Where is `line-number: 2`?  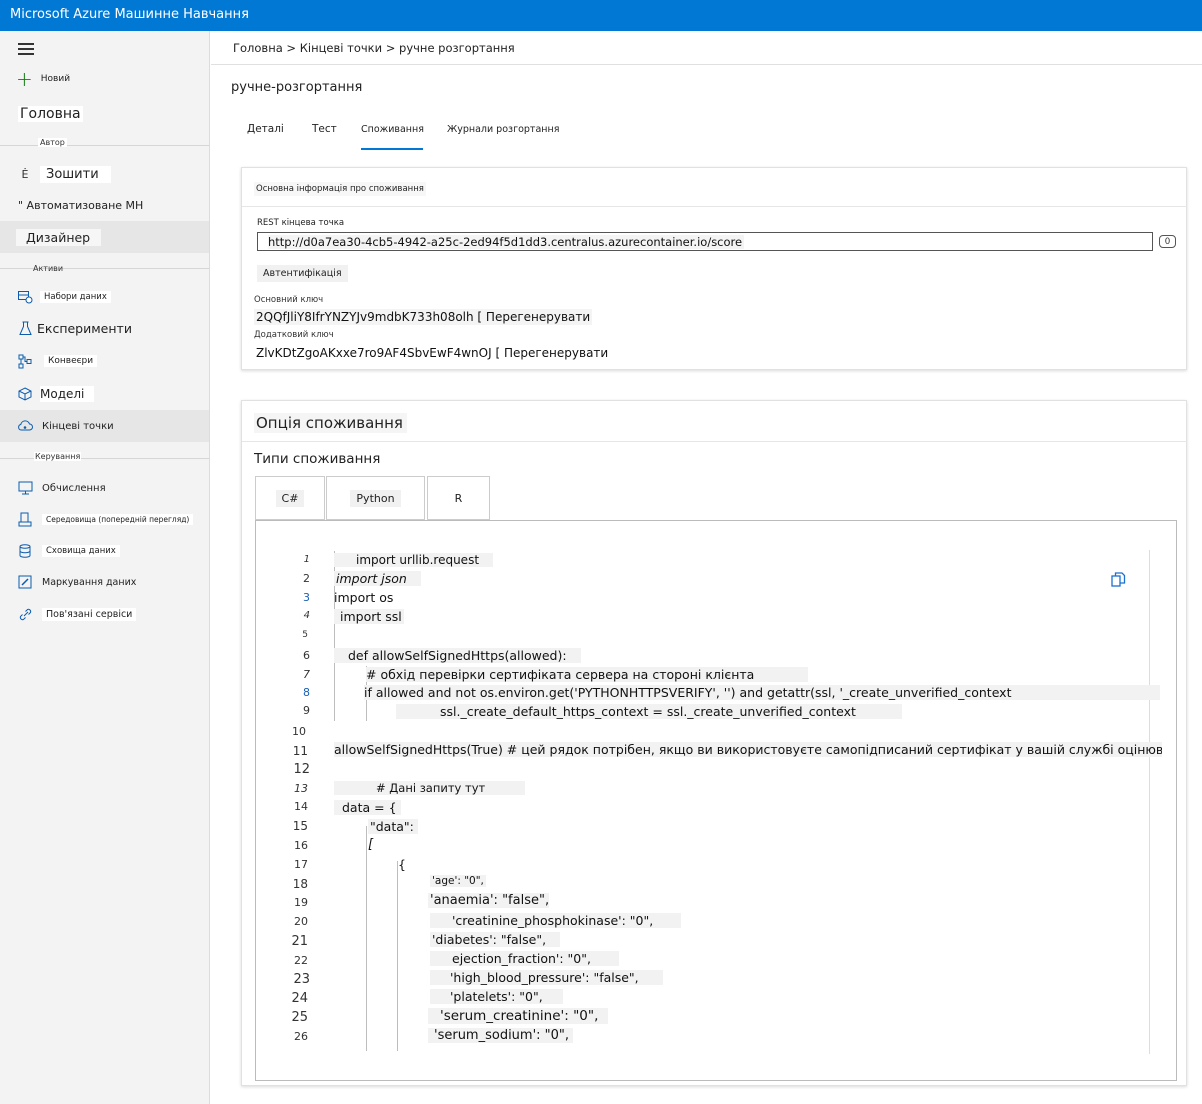 line-number: 2 is located at coordinates (306, 578).